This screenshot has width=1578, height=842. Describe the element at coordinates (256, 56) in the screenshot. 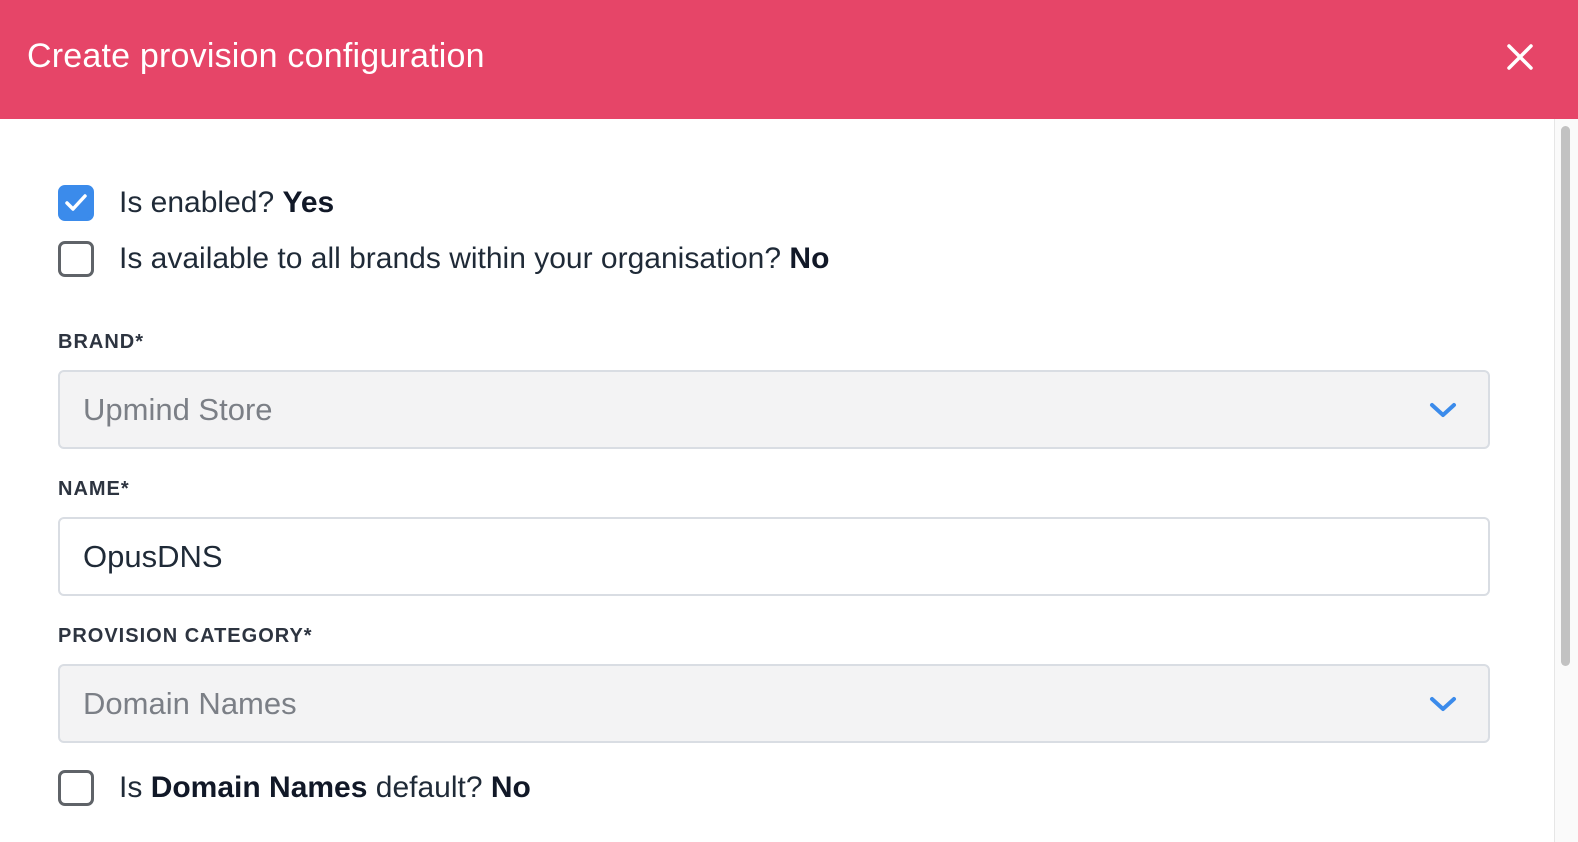

I see `modal-title: Create provision configuration` at that location.